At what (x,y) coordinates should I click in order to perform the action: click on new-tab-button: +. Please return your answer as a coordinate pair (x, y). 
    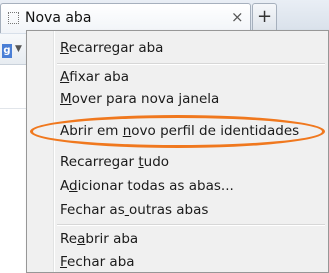
    Looking at the image, I should click on (264, 17).